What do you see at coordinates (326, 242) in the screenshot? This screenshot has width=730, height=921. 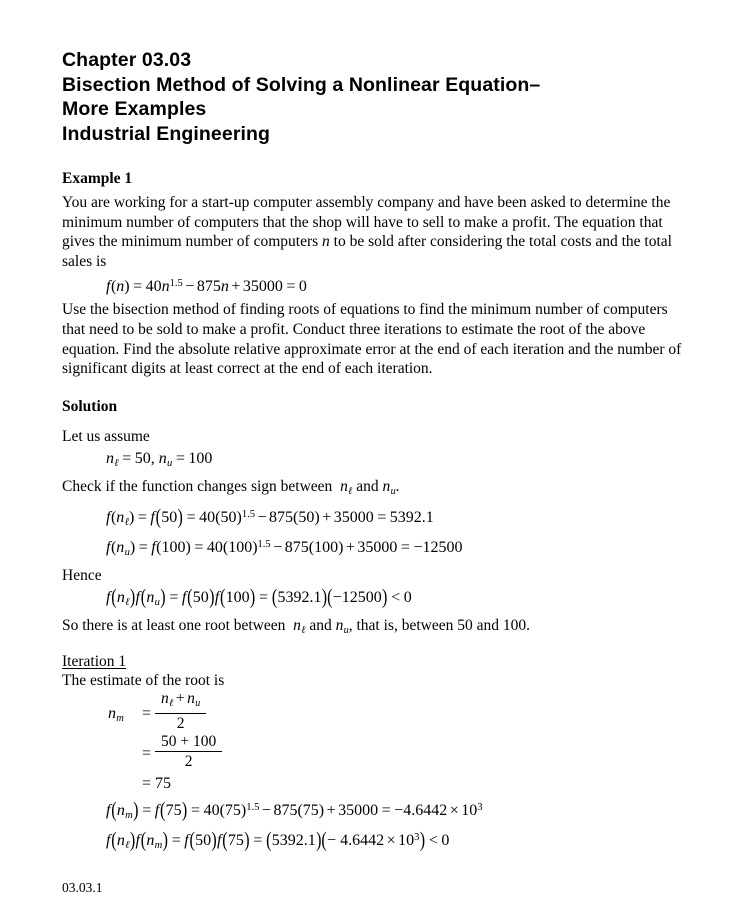 I see `problem-variable-n: n` at bounding box center [326, 242].